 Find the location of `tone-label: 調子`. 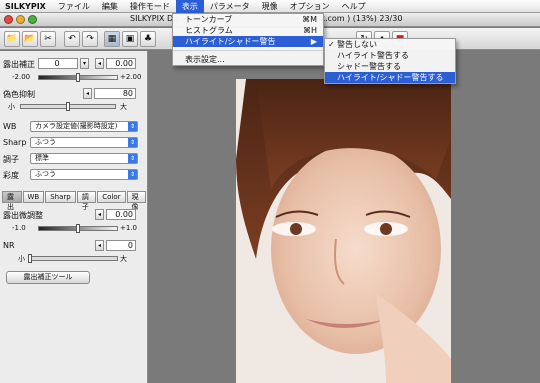

tone-label: 調子 is located at coordinates (11, 159).